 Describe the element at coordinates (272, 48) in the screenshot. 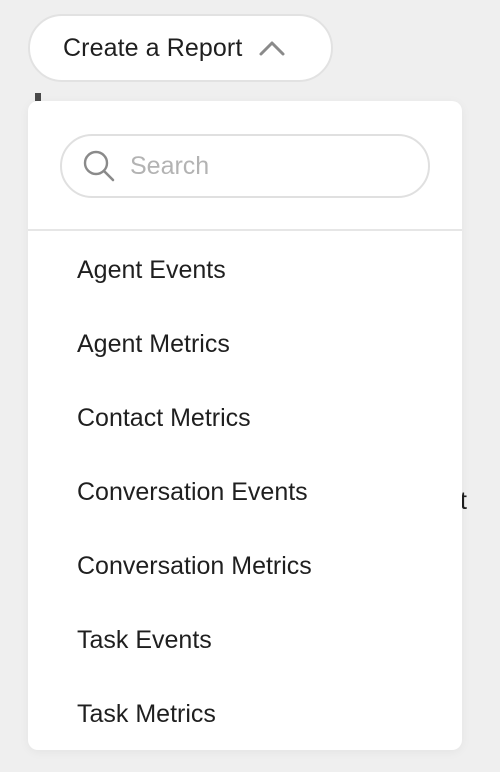

I see `chevron-up-icon` at that location.